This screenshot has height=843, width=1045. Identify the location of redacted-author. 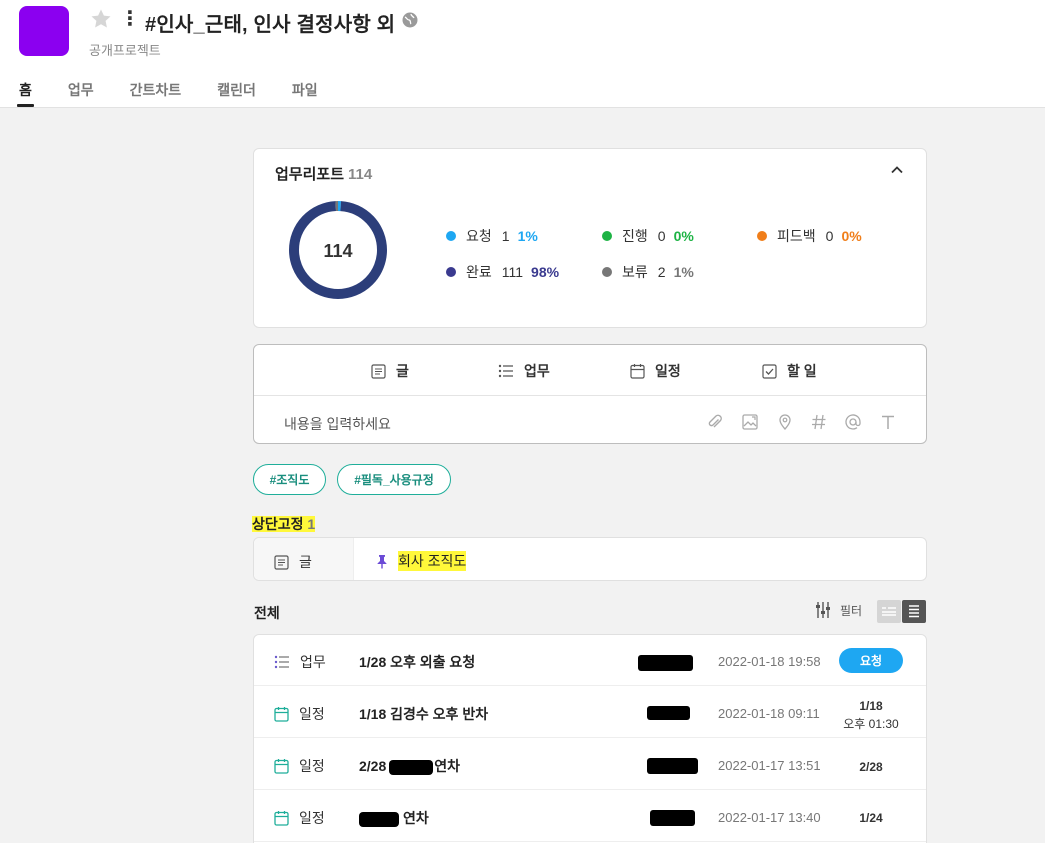
(668, 713).